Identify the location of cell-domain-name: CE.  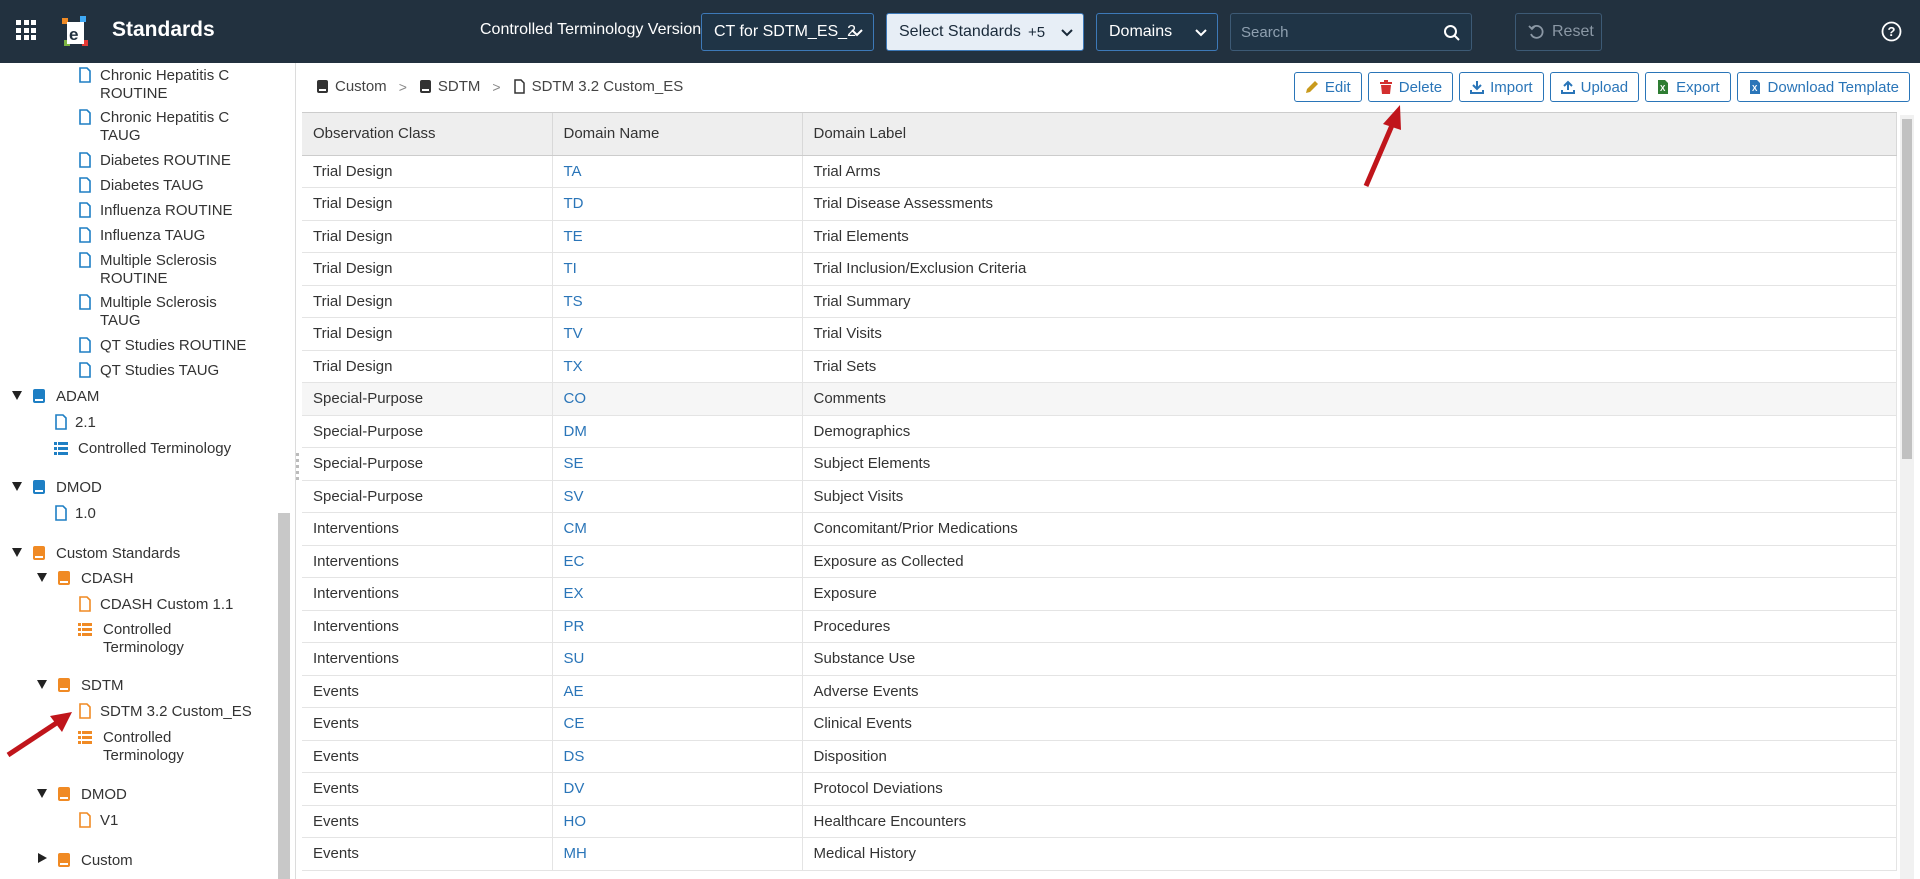
(677, 724).